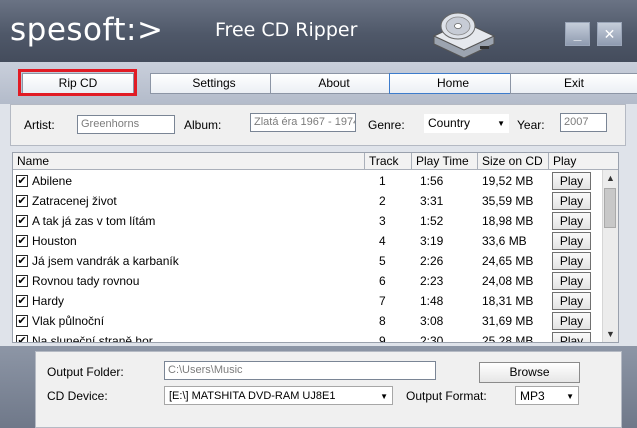 Image resolution: width=637 pixels, height=428 pixels. I want to click on genre-label: Genre:, so click(386, 125).